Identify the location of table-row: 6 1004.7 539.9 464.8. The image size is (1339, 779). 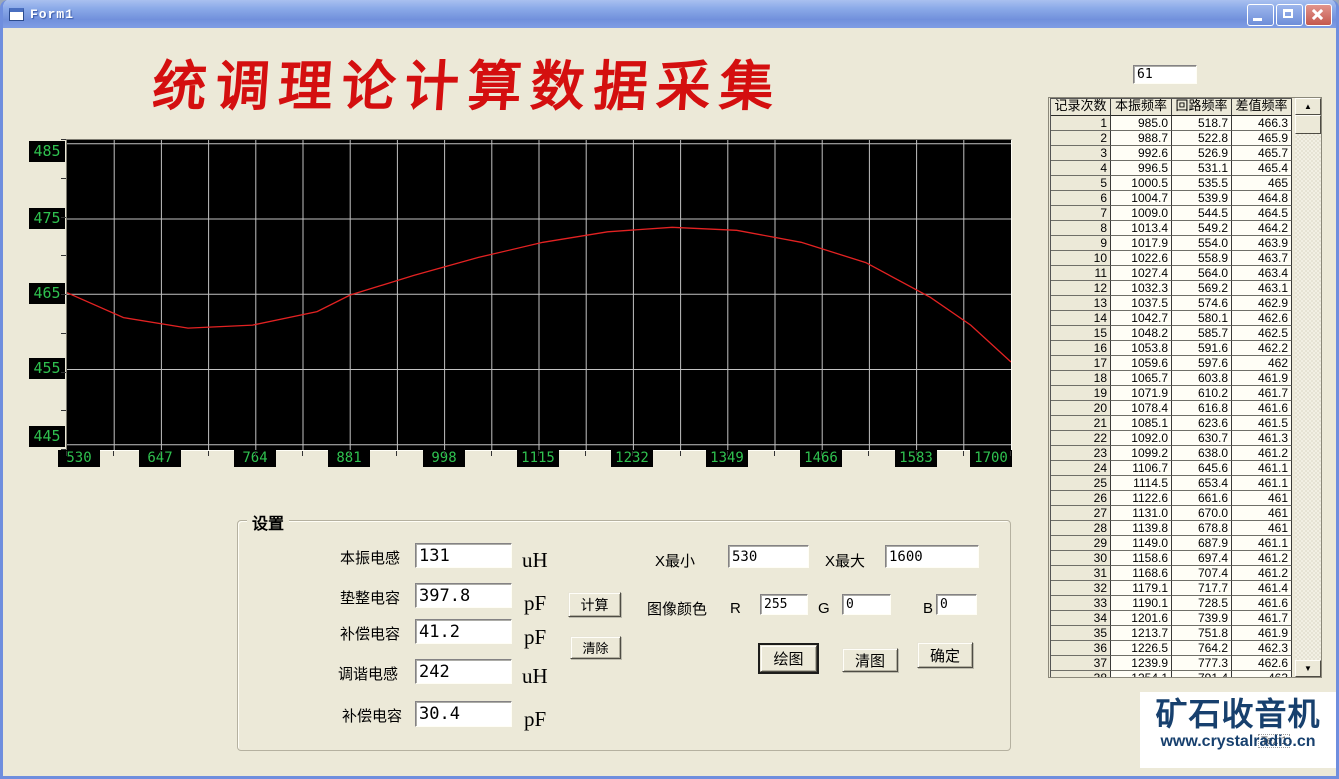
(1171, 198).